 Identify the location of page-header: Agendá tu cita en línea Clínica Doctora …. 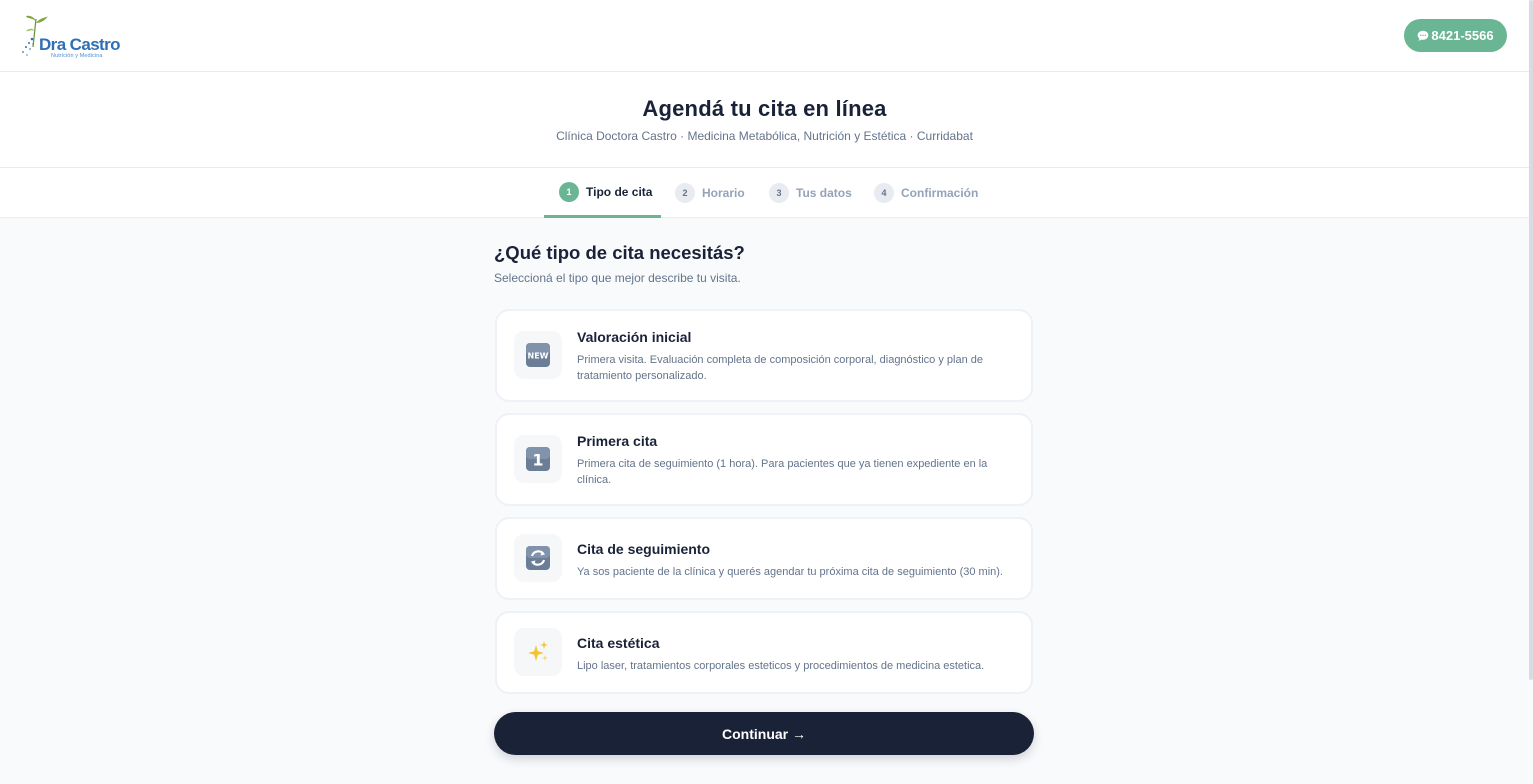
(764, 120).